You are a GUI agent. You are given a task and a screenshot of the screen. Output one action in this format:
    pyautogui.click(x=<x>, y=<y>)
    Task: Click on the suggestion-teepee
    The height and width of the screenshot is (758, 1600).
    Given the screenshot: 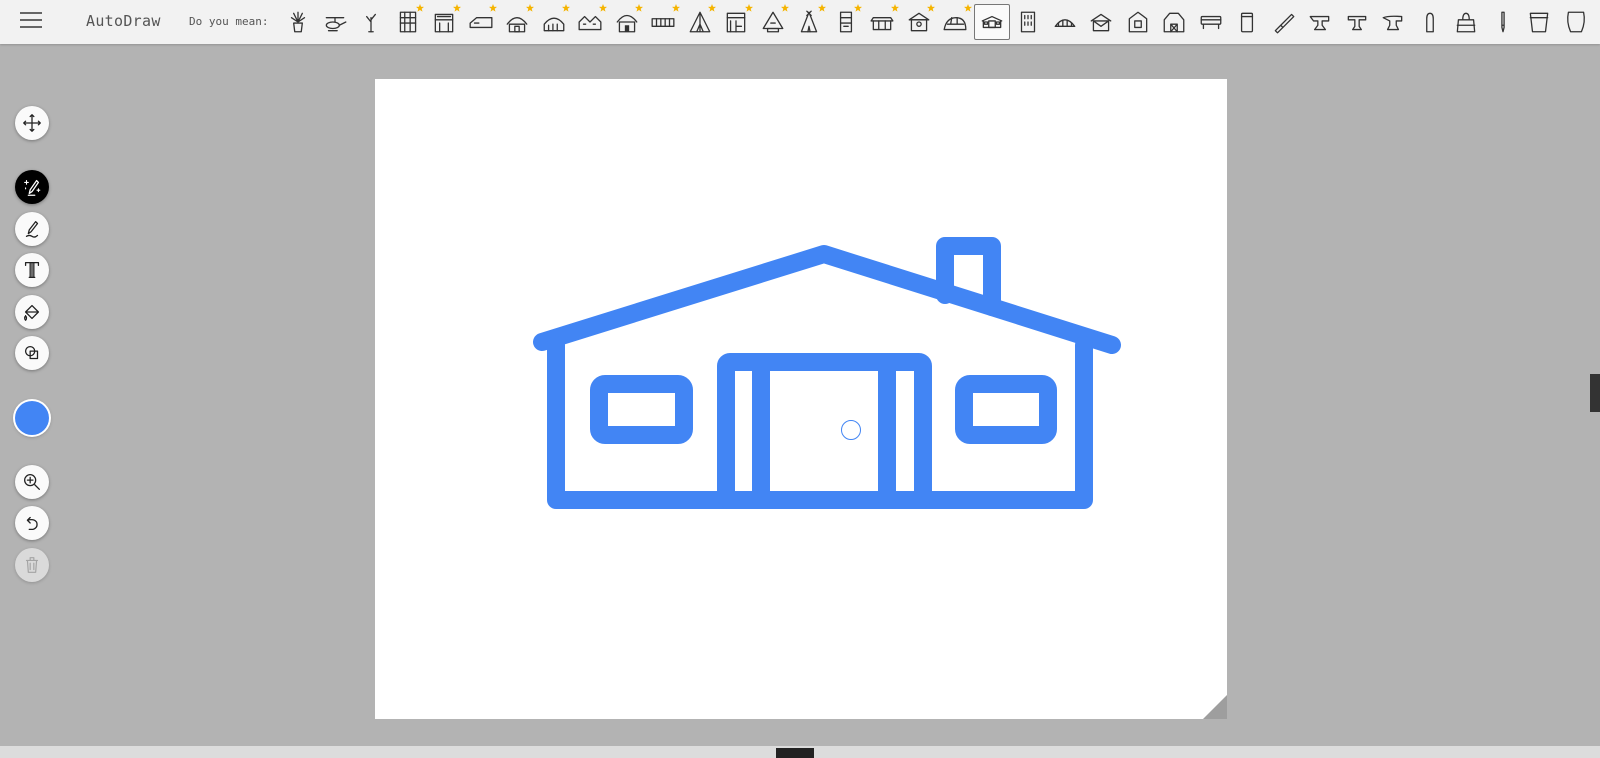 What is the action you would take?
    pyautogui.click(x=809, y=22)
    